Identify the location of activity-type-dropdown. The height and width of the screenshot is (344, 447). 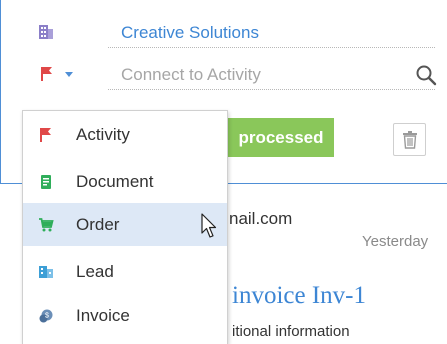
(58, 74).